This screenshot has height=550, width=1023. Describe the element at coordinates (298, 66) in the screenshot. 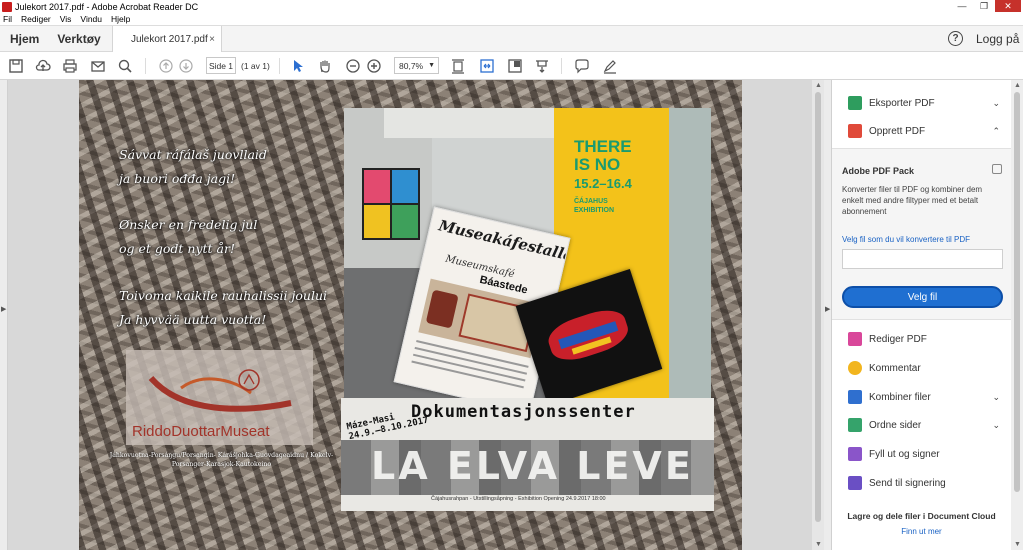

I see `select-cursor-icon` at that location.